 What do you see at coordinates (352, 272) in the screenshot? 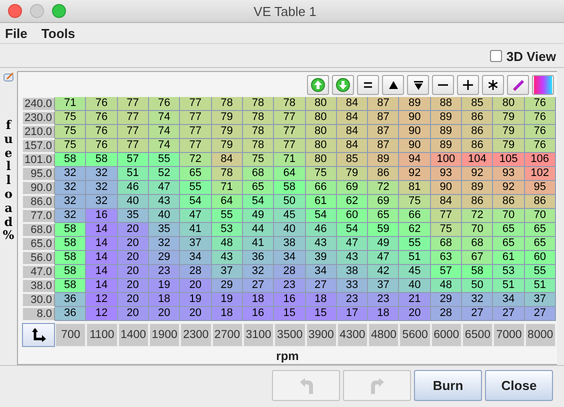
I see `table-cell: 38` at bounding box center [352, 272].